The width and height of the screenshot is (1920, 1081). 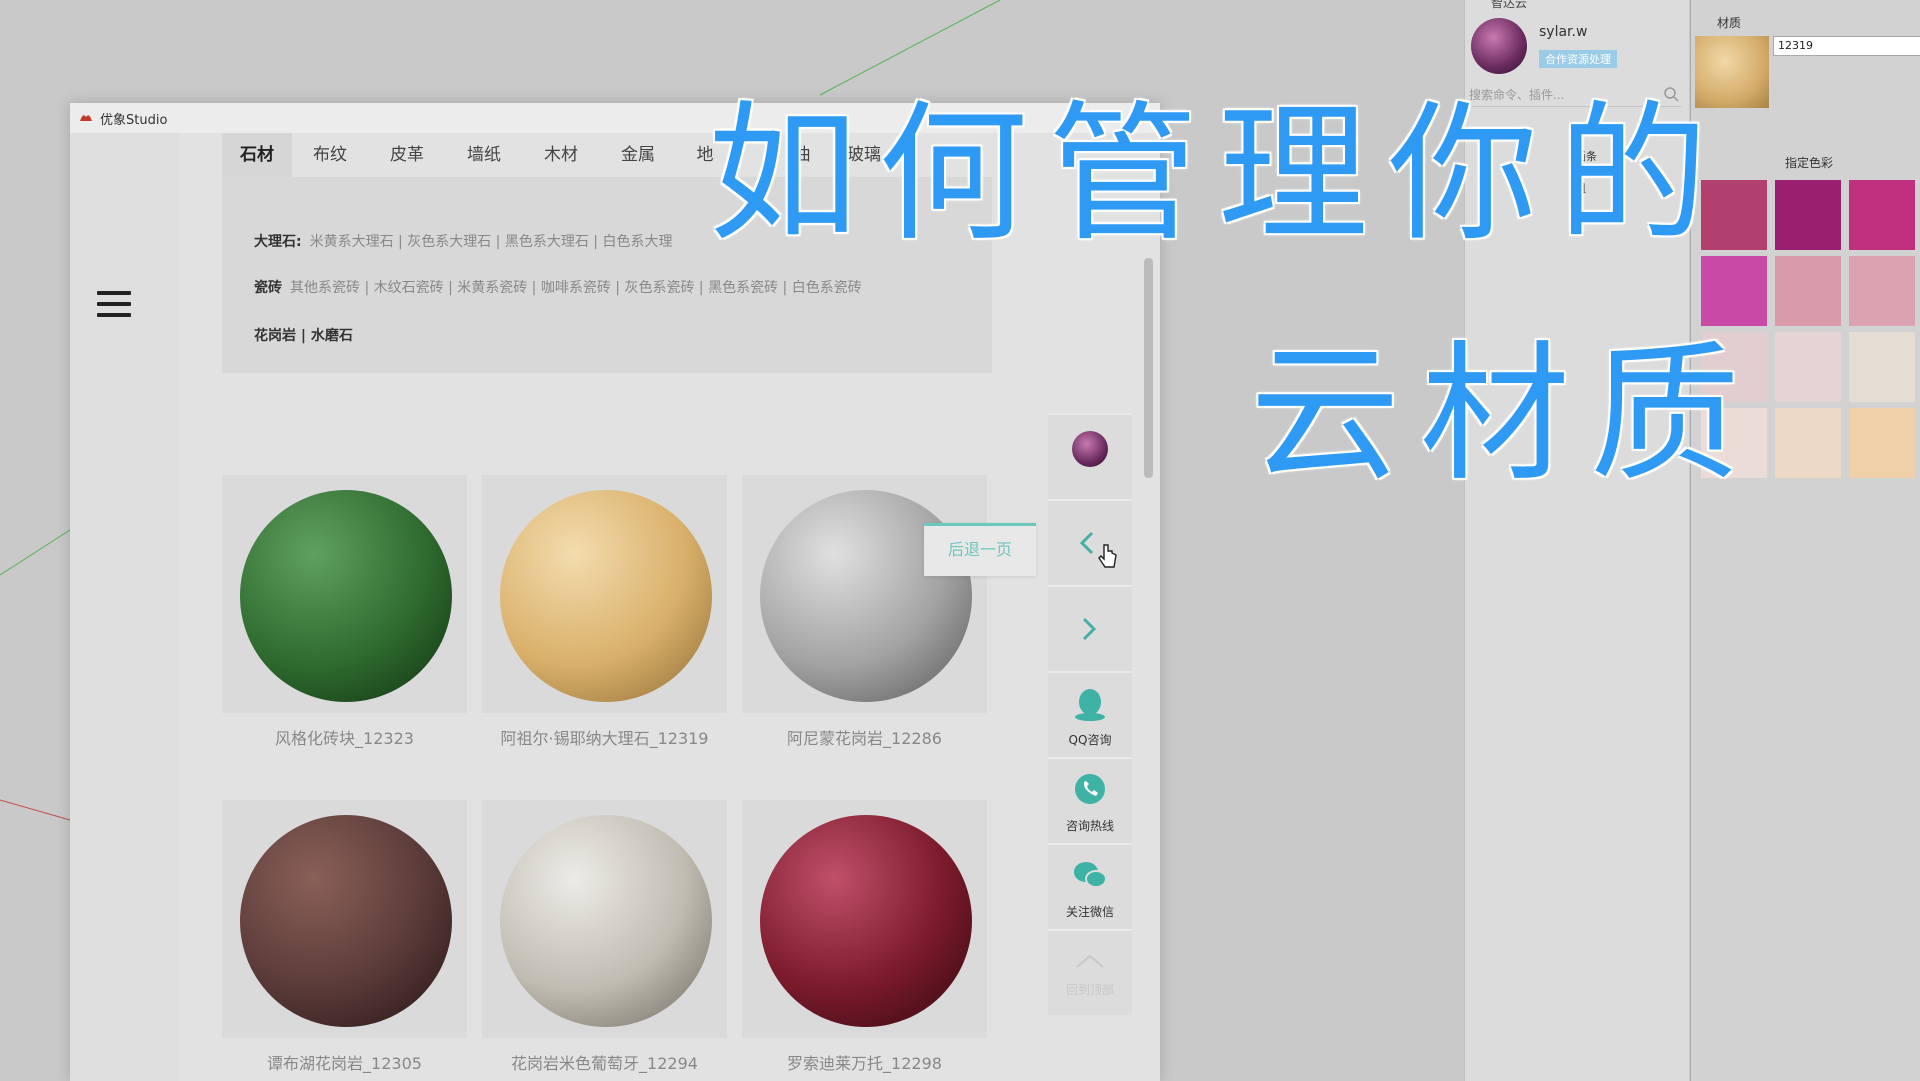 I want to click on wechat-icon, so click(x=1090, y=875).